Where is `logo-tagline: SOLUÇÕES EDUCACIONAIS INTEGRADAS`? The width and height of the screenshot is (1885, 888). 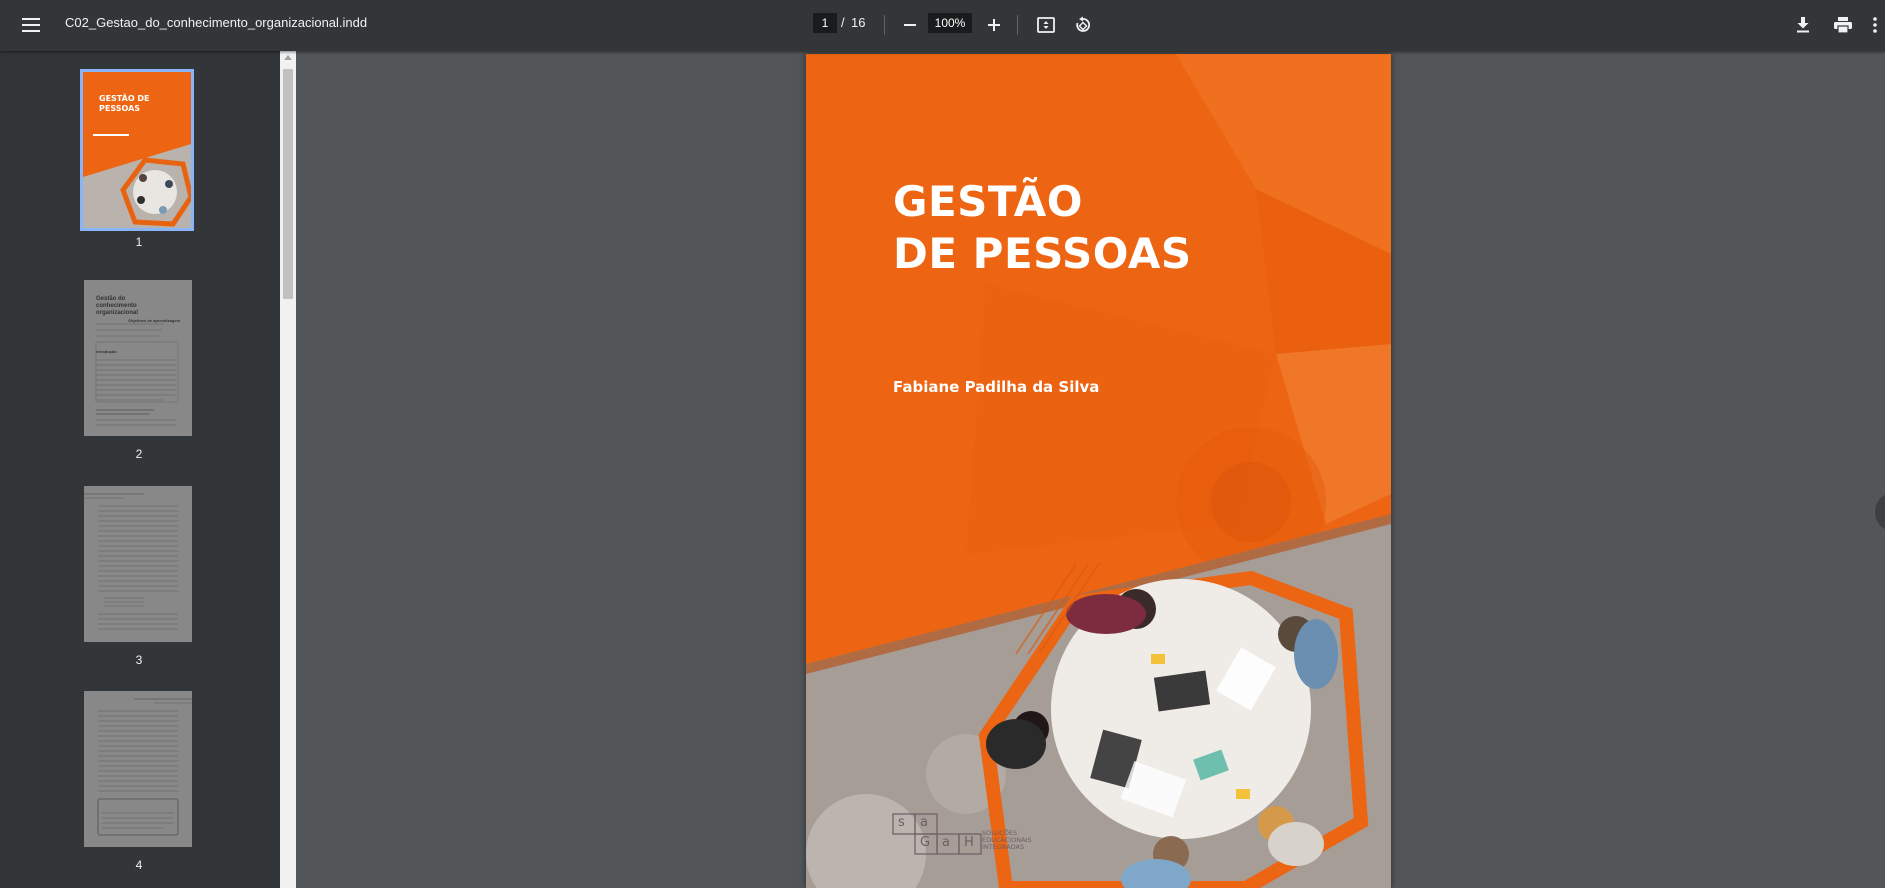 logo-tagline: SOLUÇÕES EDUCACIONAIS INTEGRADAS is located at coordinates (1007, 840).